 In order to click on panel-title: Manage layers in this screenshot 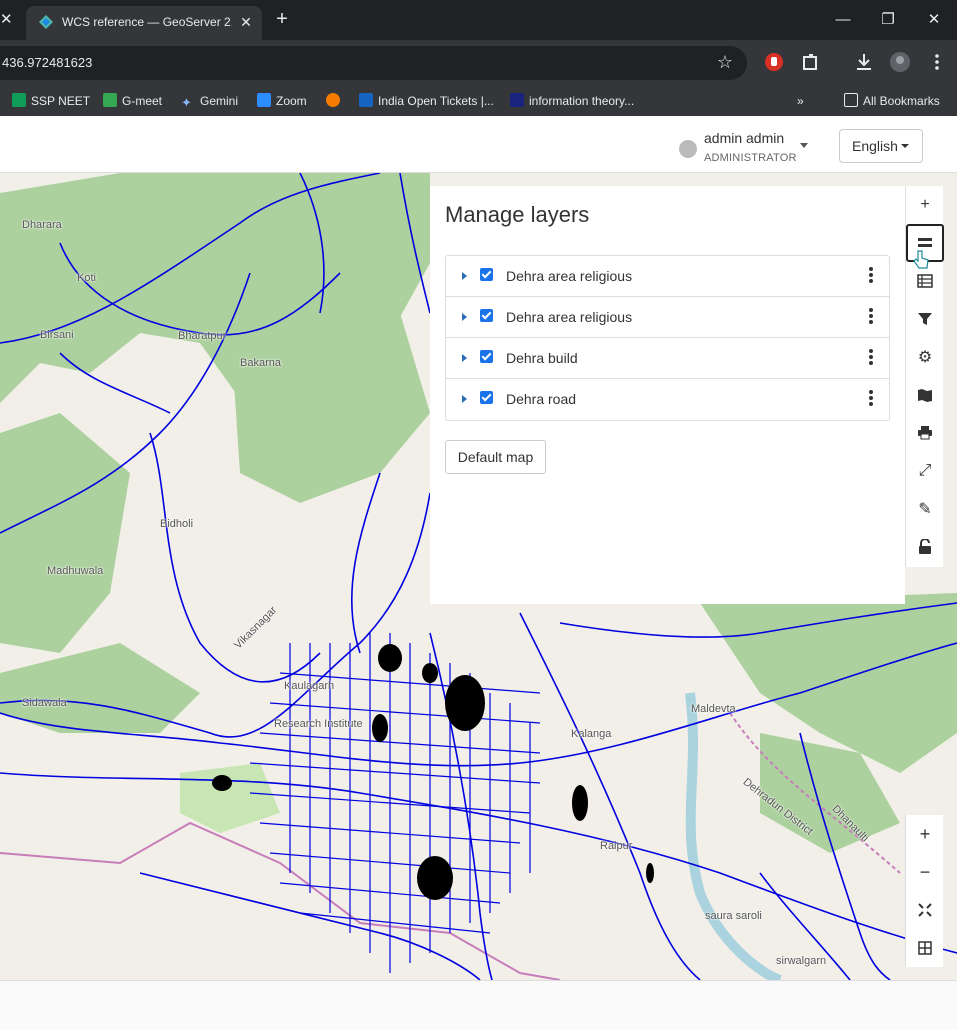, I will do `click(517, 214)`.